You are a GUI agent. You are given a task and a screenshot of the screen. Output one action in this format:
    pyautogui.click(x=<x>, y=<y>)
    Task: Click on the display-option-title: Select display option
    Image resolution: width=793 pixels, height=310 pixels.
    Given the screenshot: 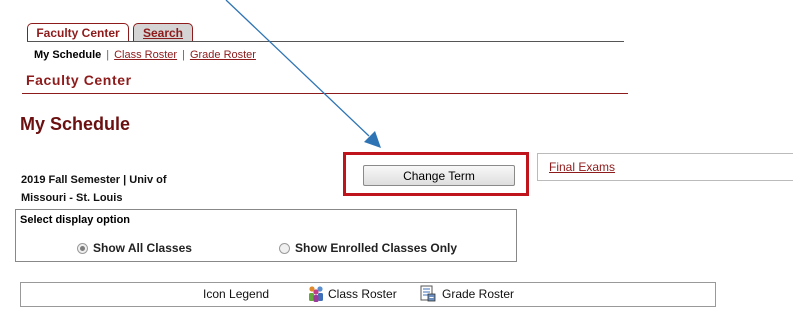 What is the action you would take?
    pyautogui.click(x=75, y=220)
    